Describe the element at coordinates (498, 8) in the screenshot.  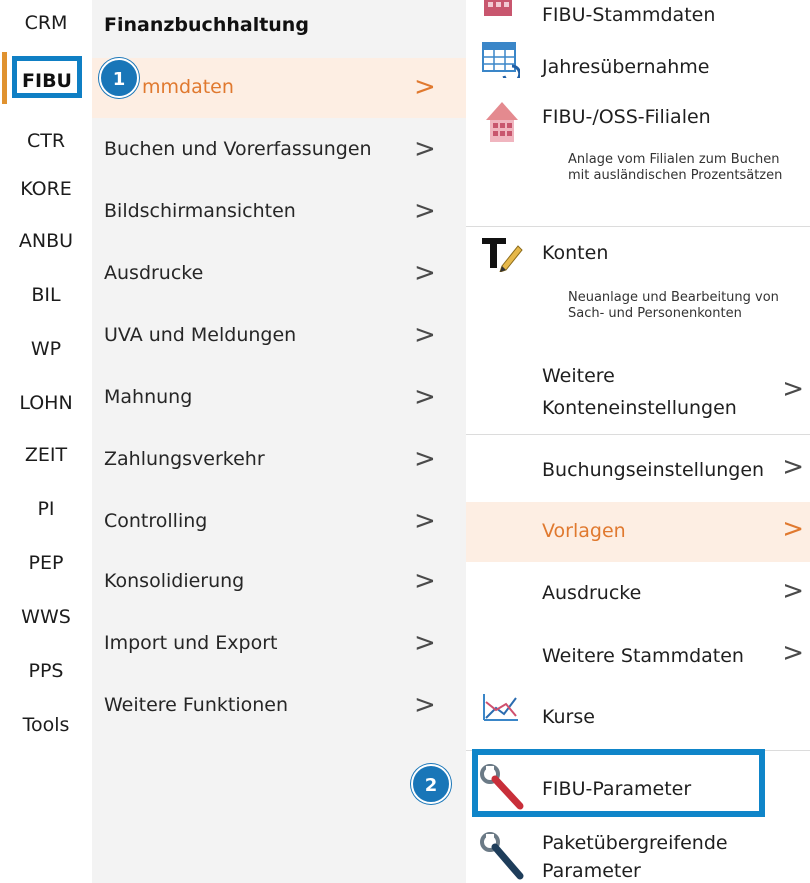
I see `building-grid-icon` at that location.